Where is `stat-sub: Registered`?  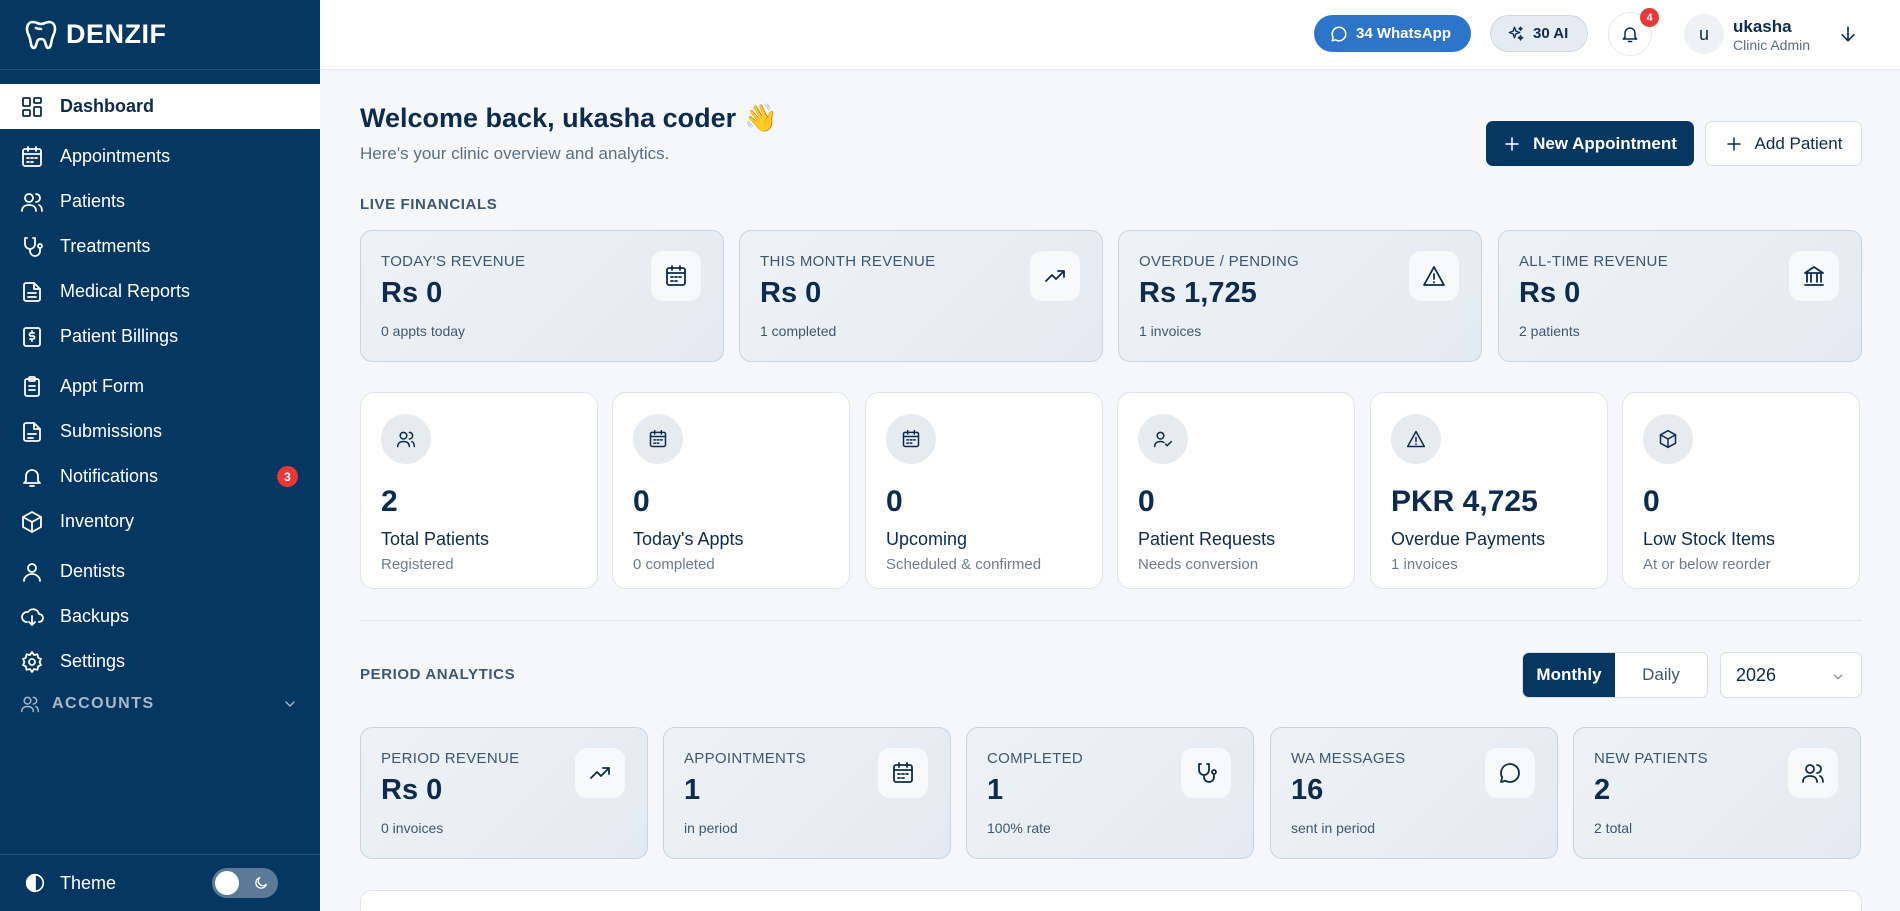 stat-sub: Registered is located at coordinates (417, 564).